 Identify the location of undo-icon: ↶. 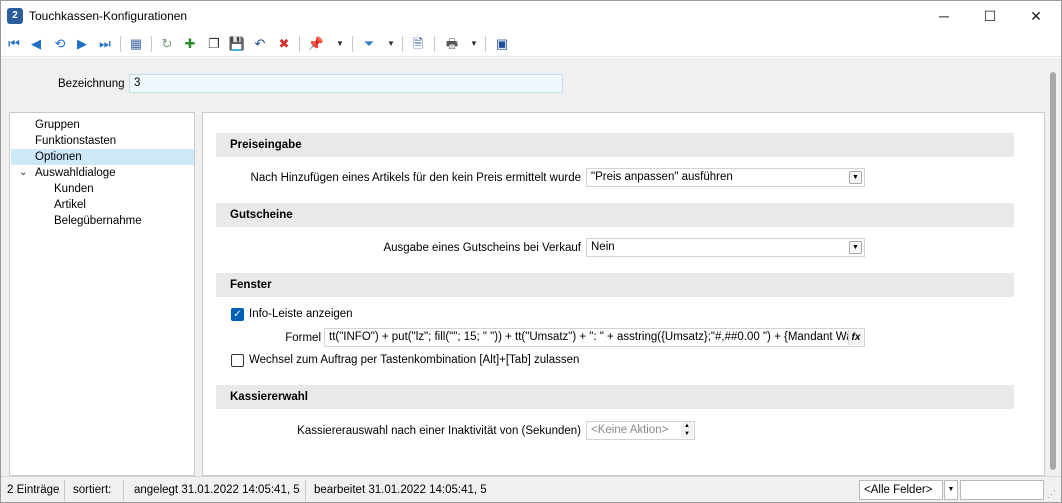
(260, 44).